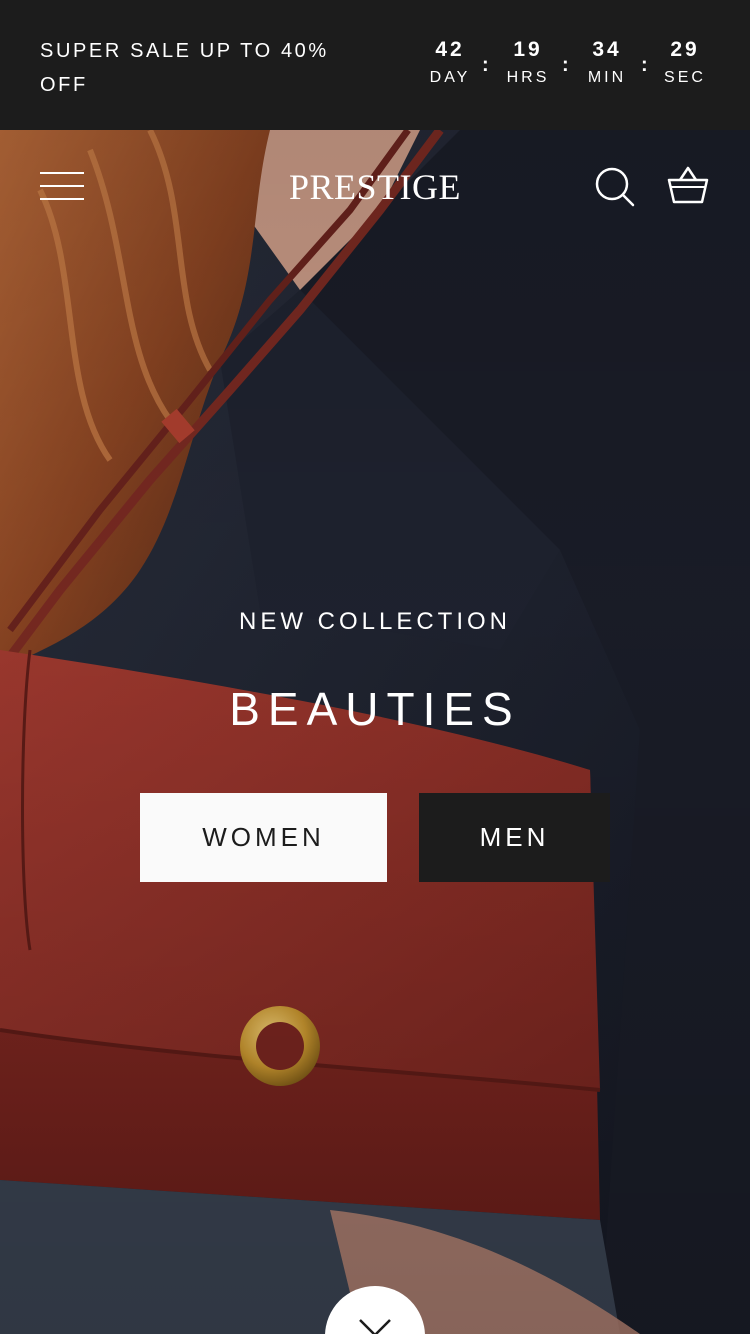 The width and height of the screenshot is (750, 1334). I want to click on countdown-days-value: 42, so click(450, 49).